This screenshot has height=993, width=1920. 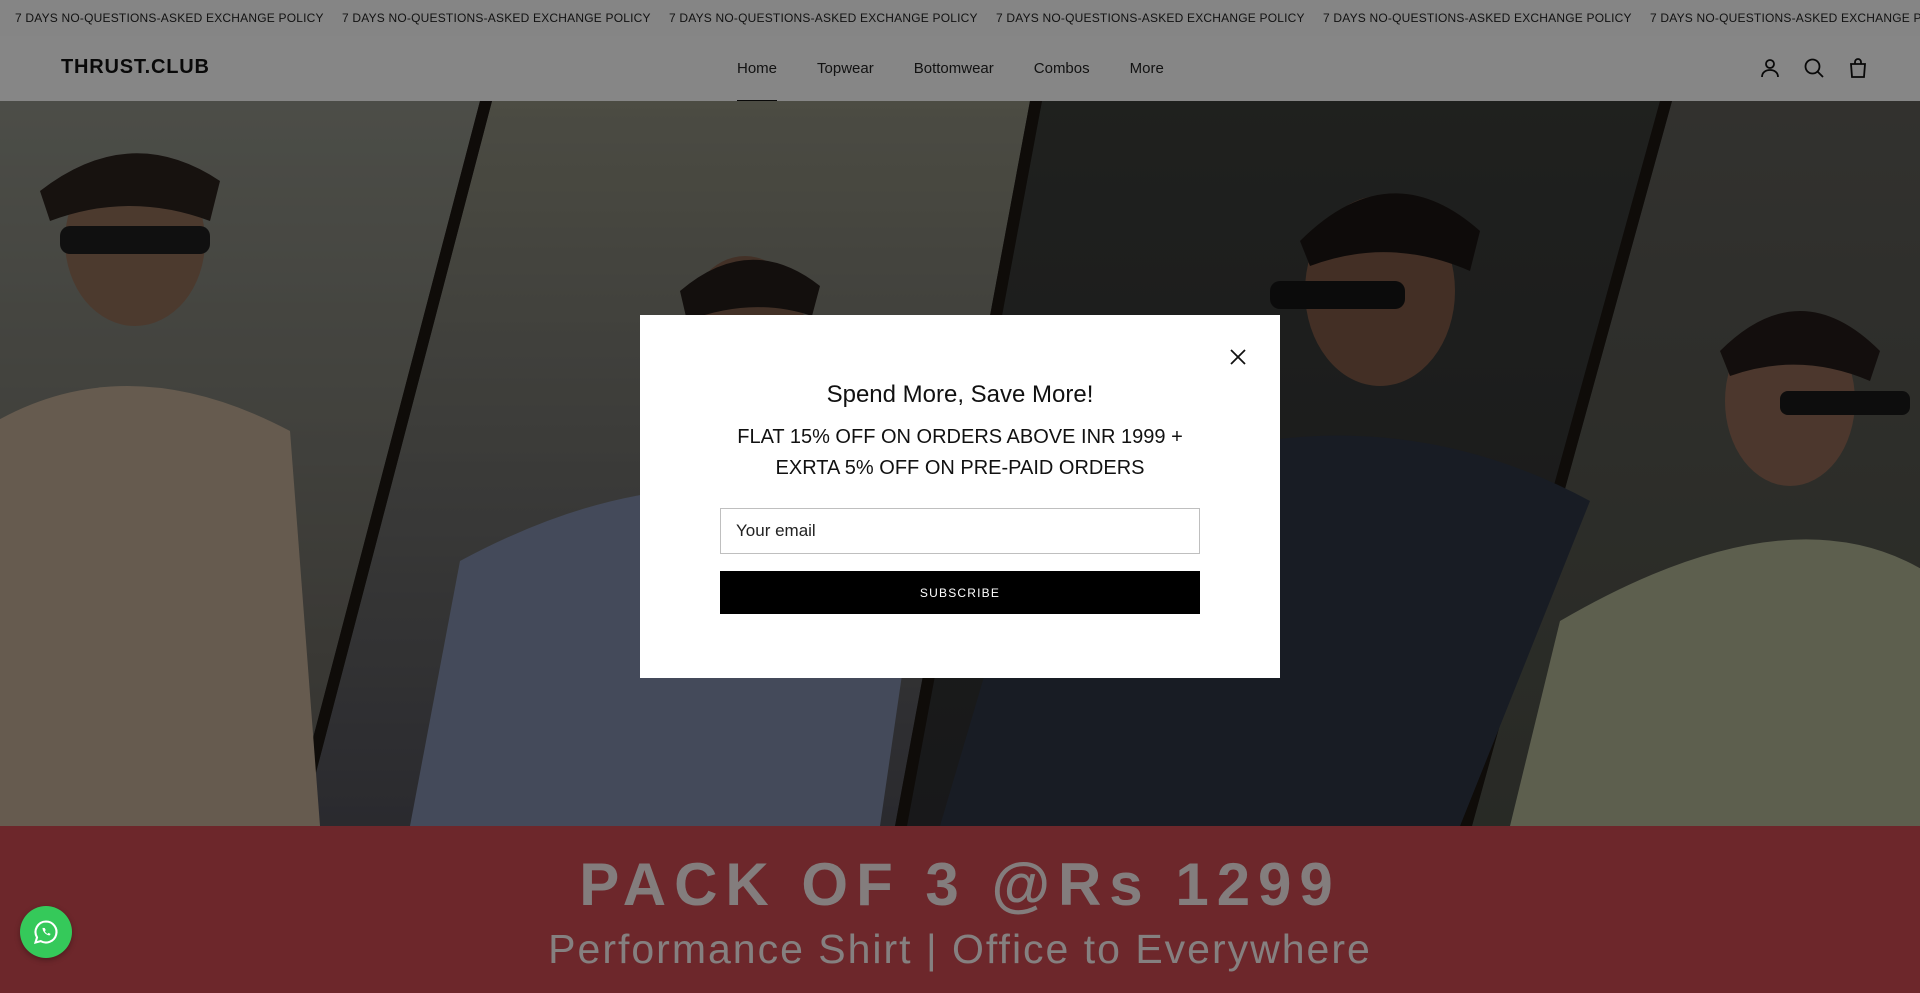 I want to click on main-nav: Home Topwear Bottomwear Combos More, so click(x=970, y=69).